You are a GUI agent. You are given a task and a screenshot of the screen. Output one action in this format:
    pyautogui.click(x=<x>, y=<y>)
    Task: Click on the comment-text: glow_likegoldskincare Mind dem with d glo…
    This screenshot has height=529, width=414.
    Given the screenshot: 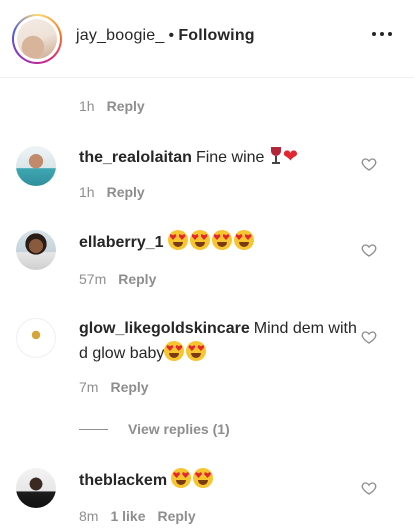 What is the action you would take?
    pyautogui.click(x=220, y=341)
    